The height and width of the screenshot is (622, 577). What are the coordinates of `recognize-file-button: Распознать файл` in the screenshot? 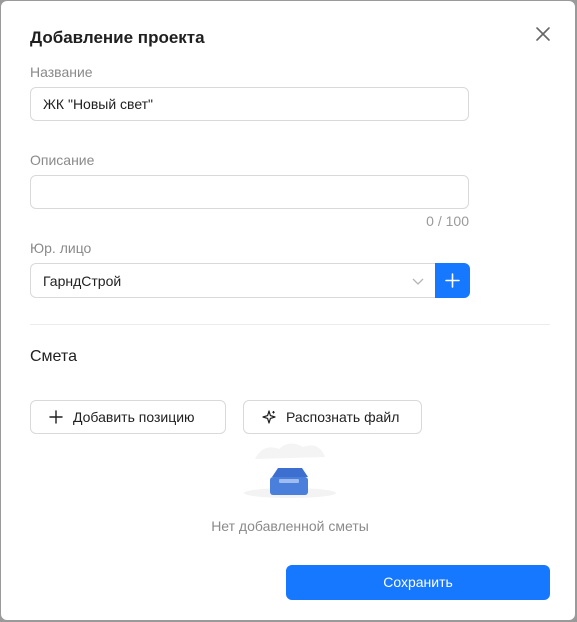 It's located at (332, 417).